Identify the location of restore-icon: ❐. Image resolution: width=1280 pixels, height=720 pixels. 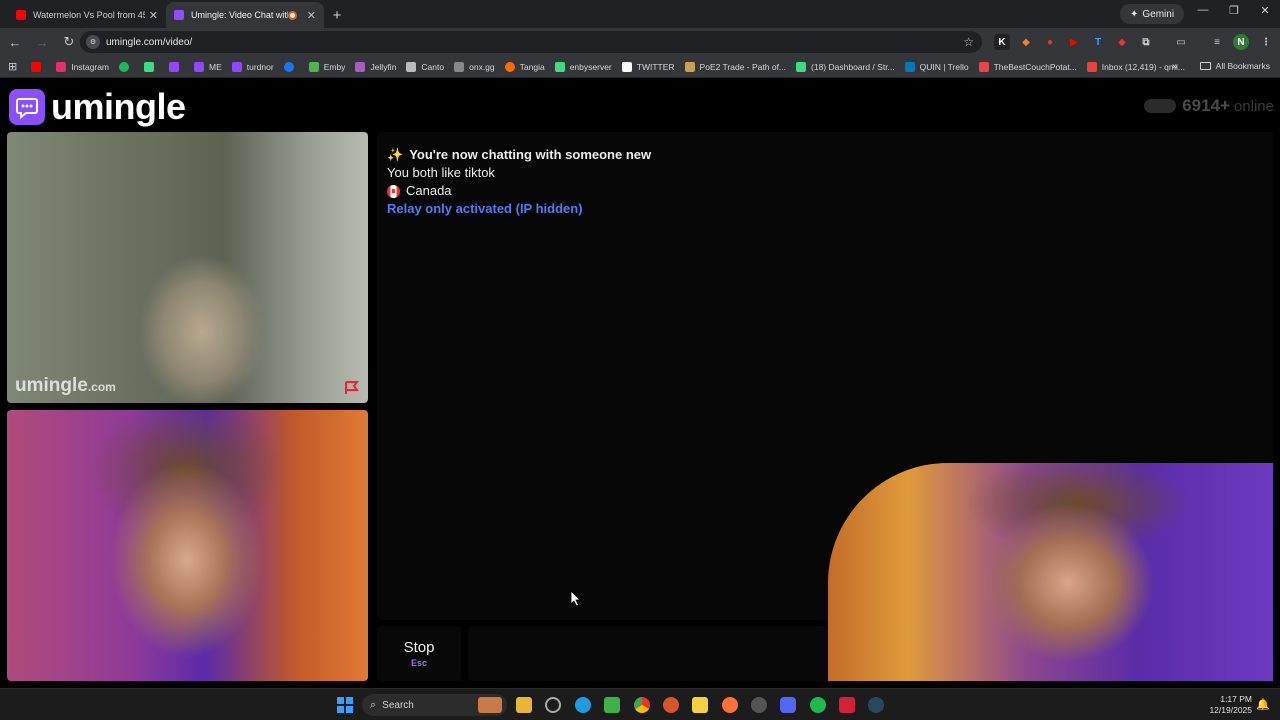
(1234, 10).